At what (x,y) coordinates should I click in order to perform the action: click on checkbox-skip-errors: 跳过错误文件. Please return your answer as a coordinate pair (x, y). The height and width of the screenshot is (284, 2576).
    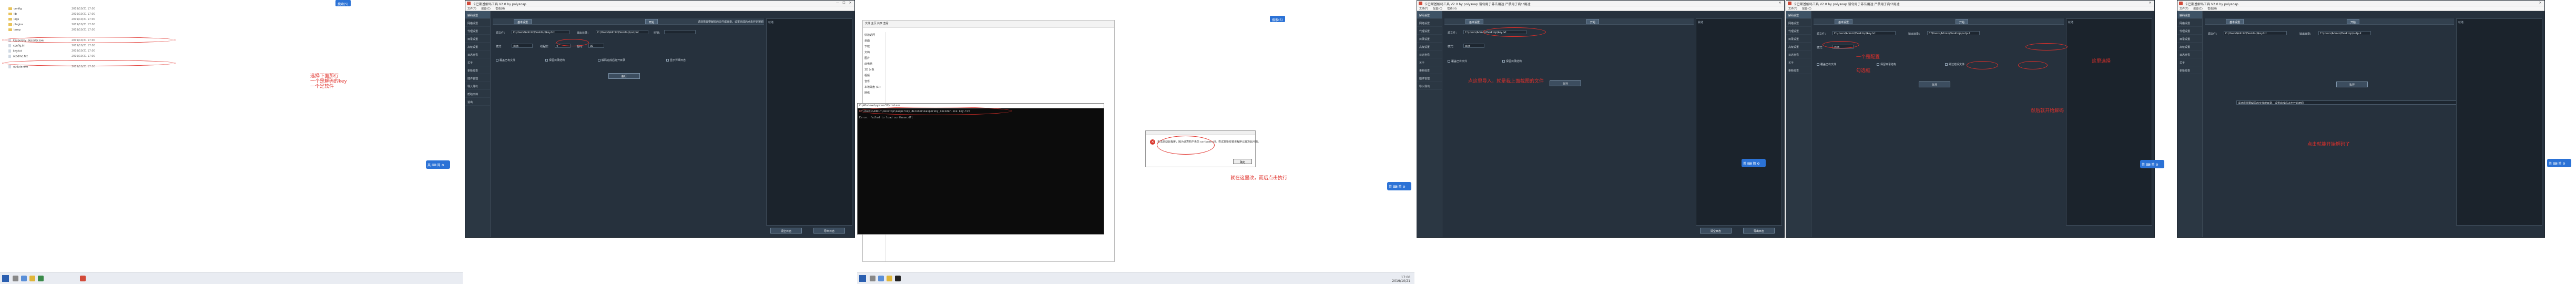
    Looking at the image, I should click on (1954, 64).